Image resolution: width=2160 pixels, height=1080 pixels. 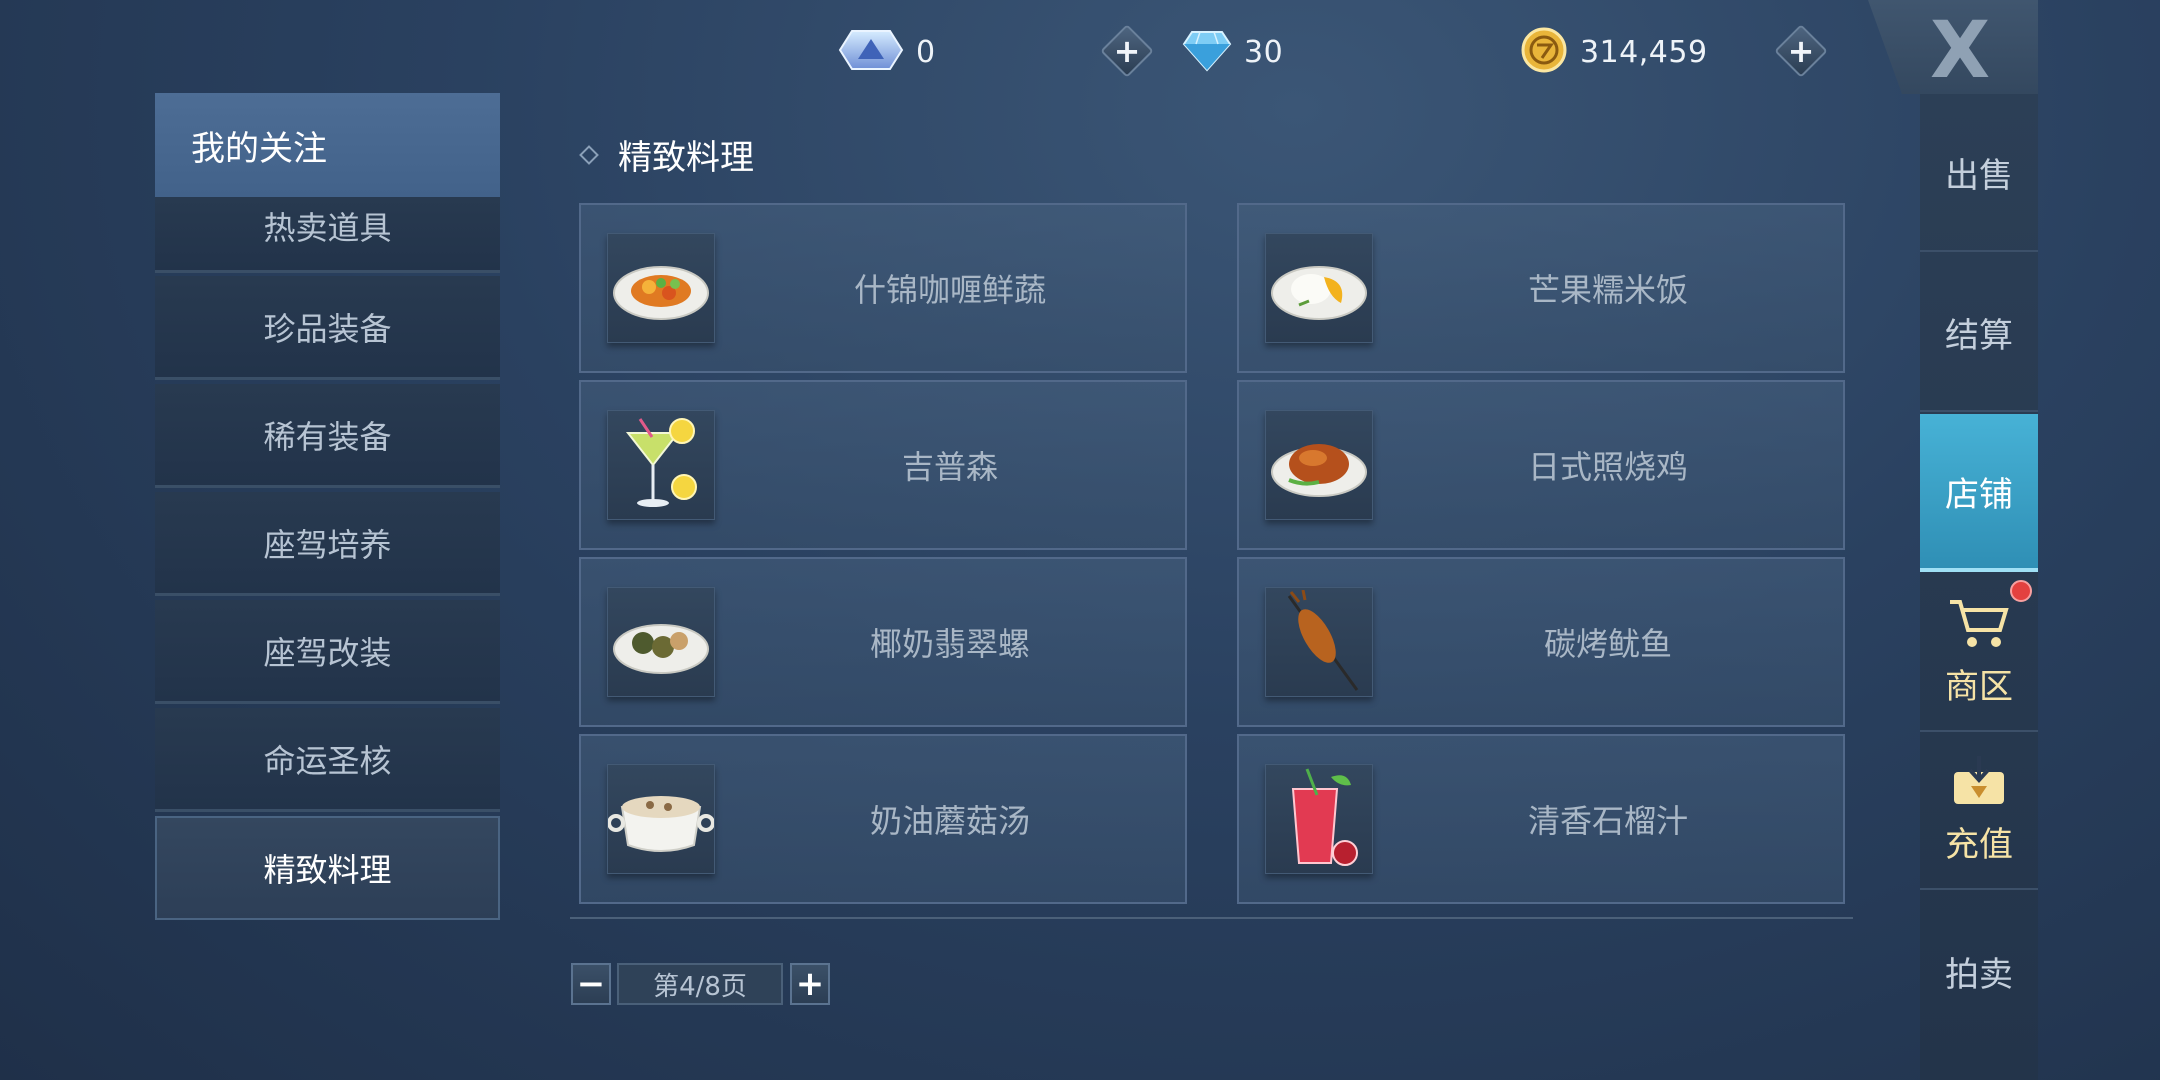 I want to click on divider, so click(x=1211, y=918).